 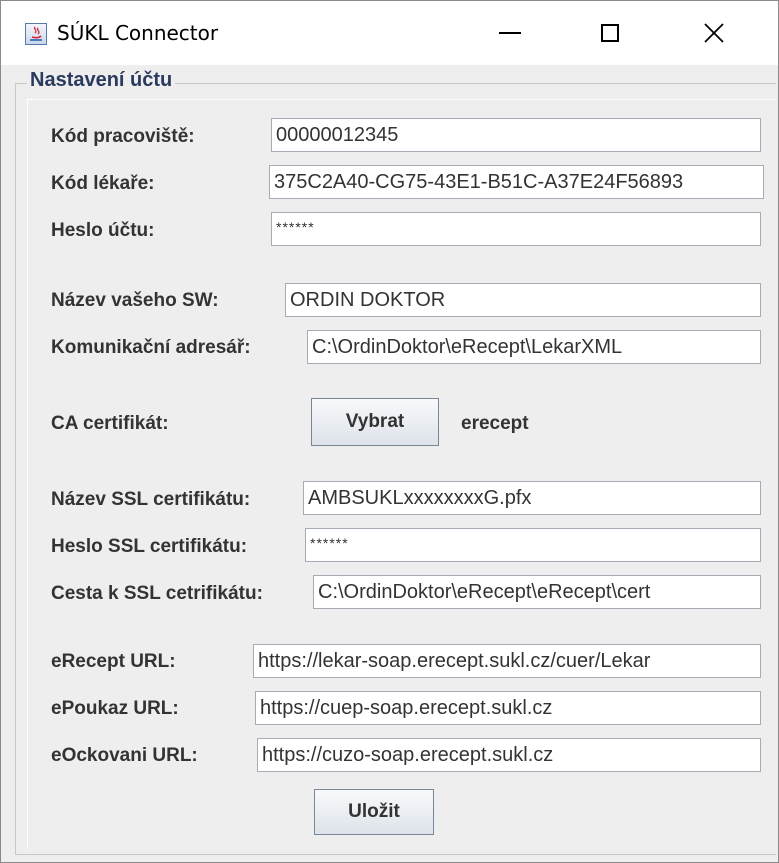 I want to click on close-icon, so click(x=714, y=33).